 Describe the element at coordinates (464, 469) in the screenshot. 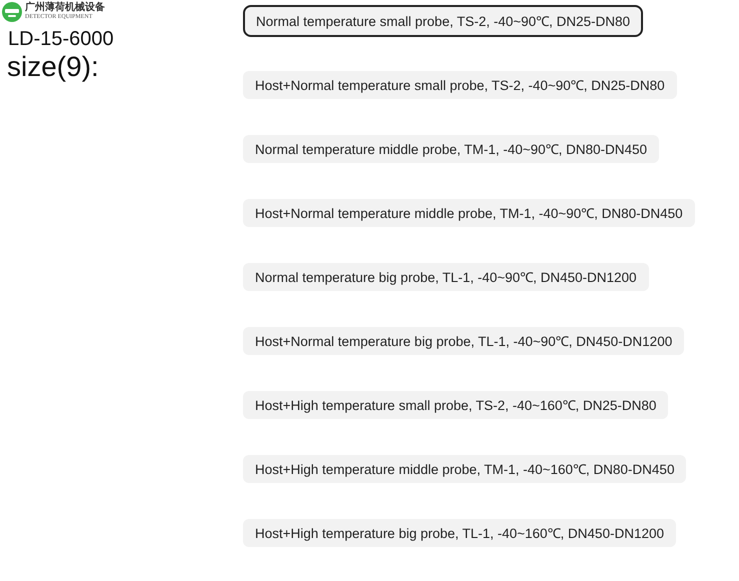

I see `option-button: Host+High temperature middle probe, TM-1, -40~160℃, DN80-DN450` at that location.